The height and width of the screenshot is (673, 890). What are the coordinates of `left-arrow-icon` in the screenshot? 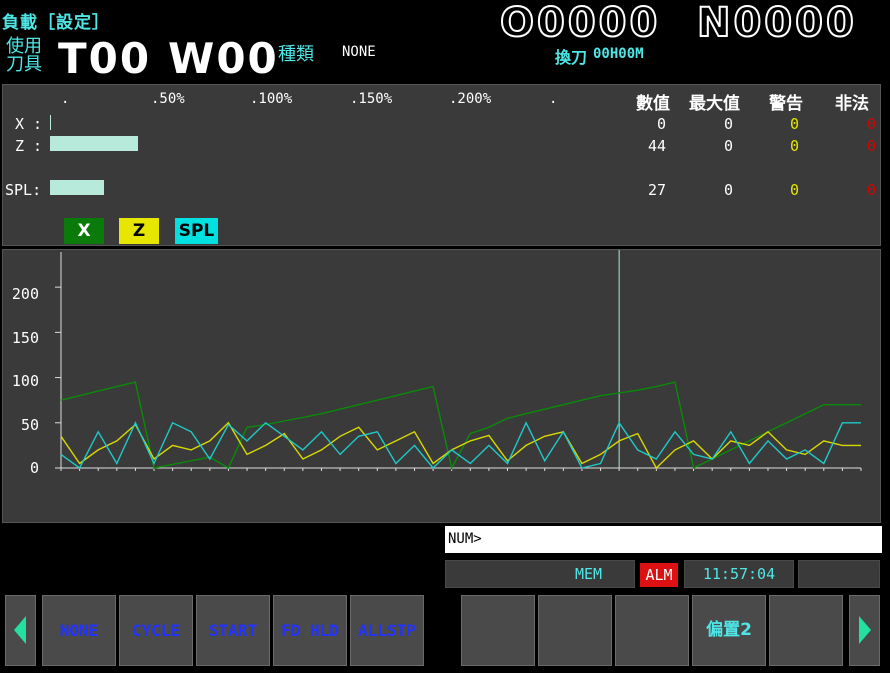 It's located at (20, 630).